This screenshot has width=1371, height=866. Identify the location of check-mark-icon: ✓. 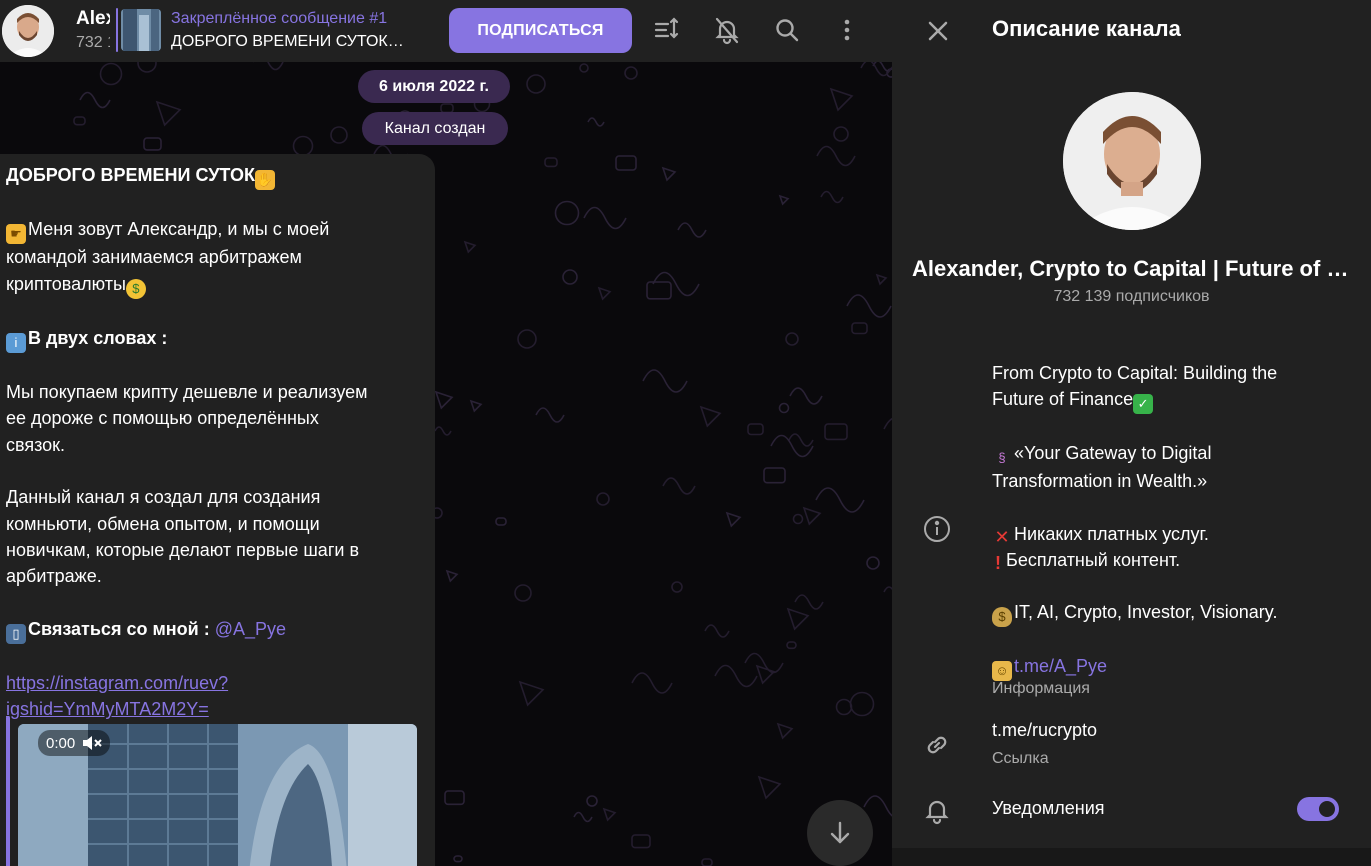
(1143, 404).